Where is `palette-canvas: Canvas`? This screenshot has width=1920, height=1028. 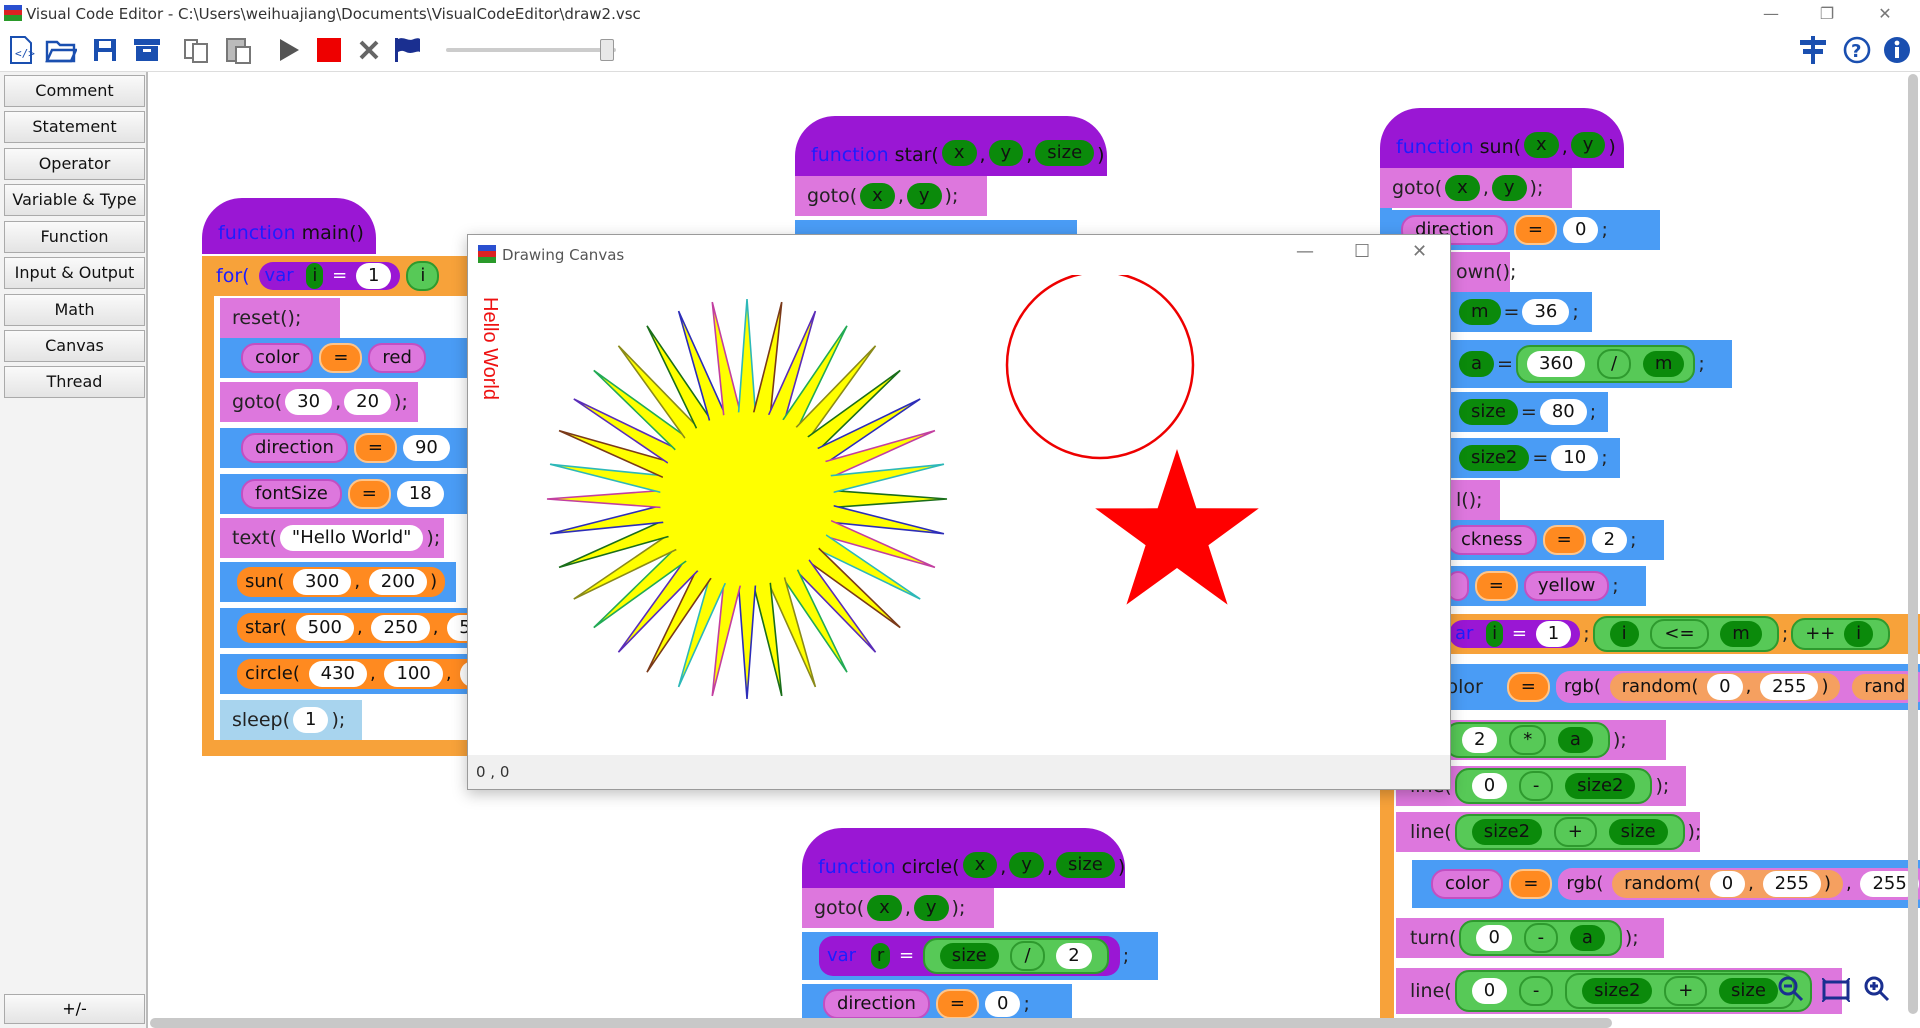
palette-canvas: Canvas is located at coordinates (74, 346).